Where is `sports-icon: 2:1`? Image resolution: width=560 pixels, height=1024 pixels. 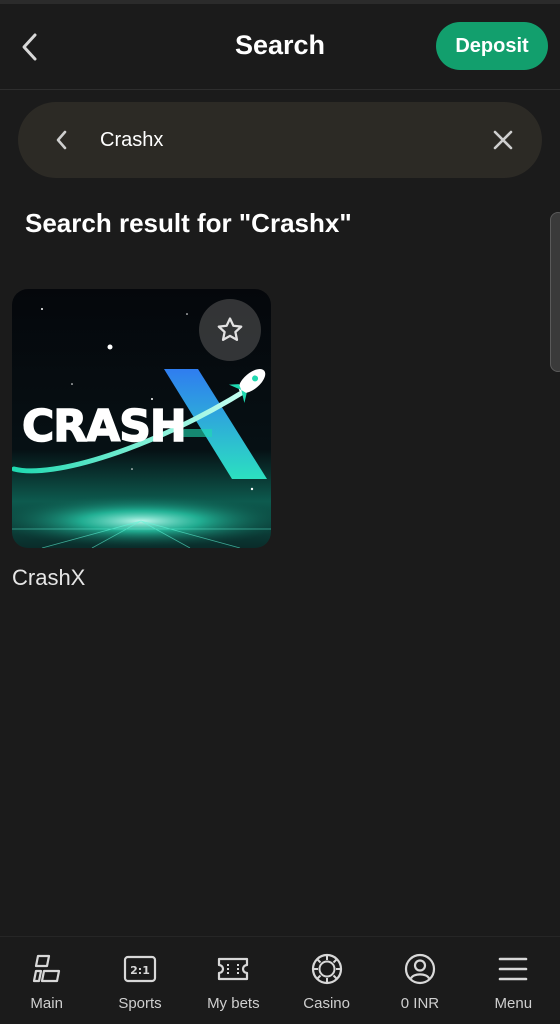
sports-icon: 2:1 is located at coordinates (140, 969).